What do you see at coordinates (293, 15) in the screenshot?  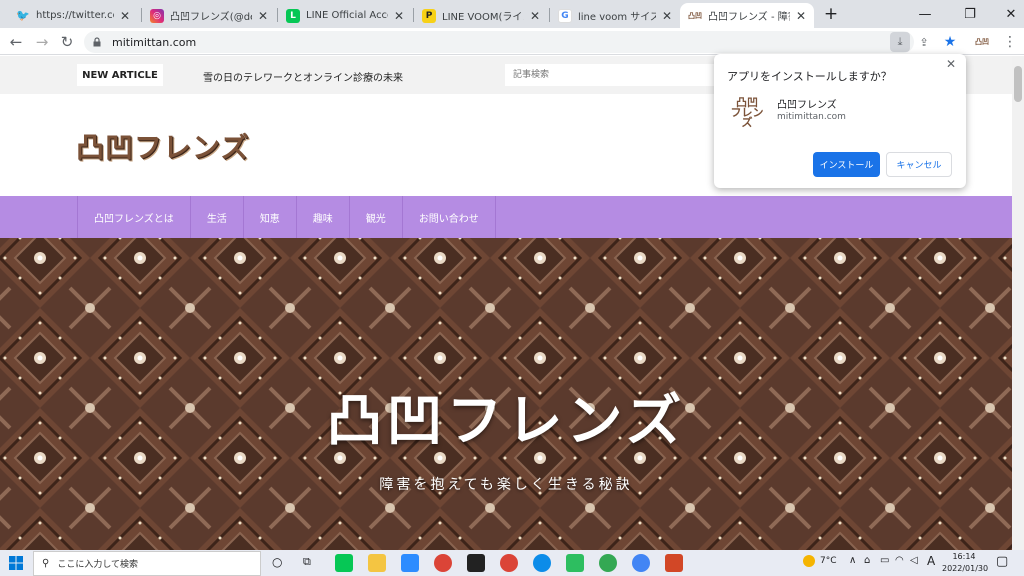 I see `line-icon: L` at bounding box center [293, 15].